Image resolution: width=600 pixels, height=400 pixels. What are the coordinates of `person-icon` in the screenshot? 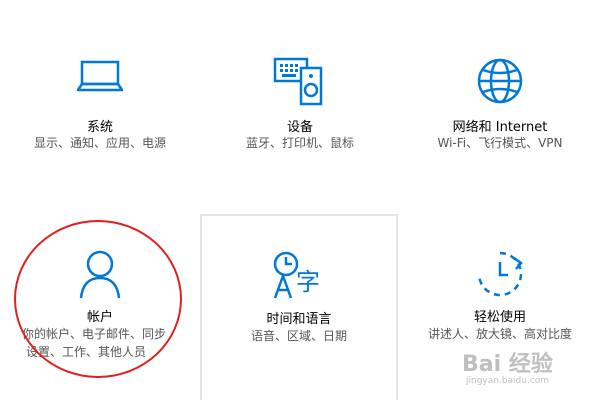 It's located at (100, 274).